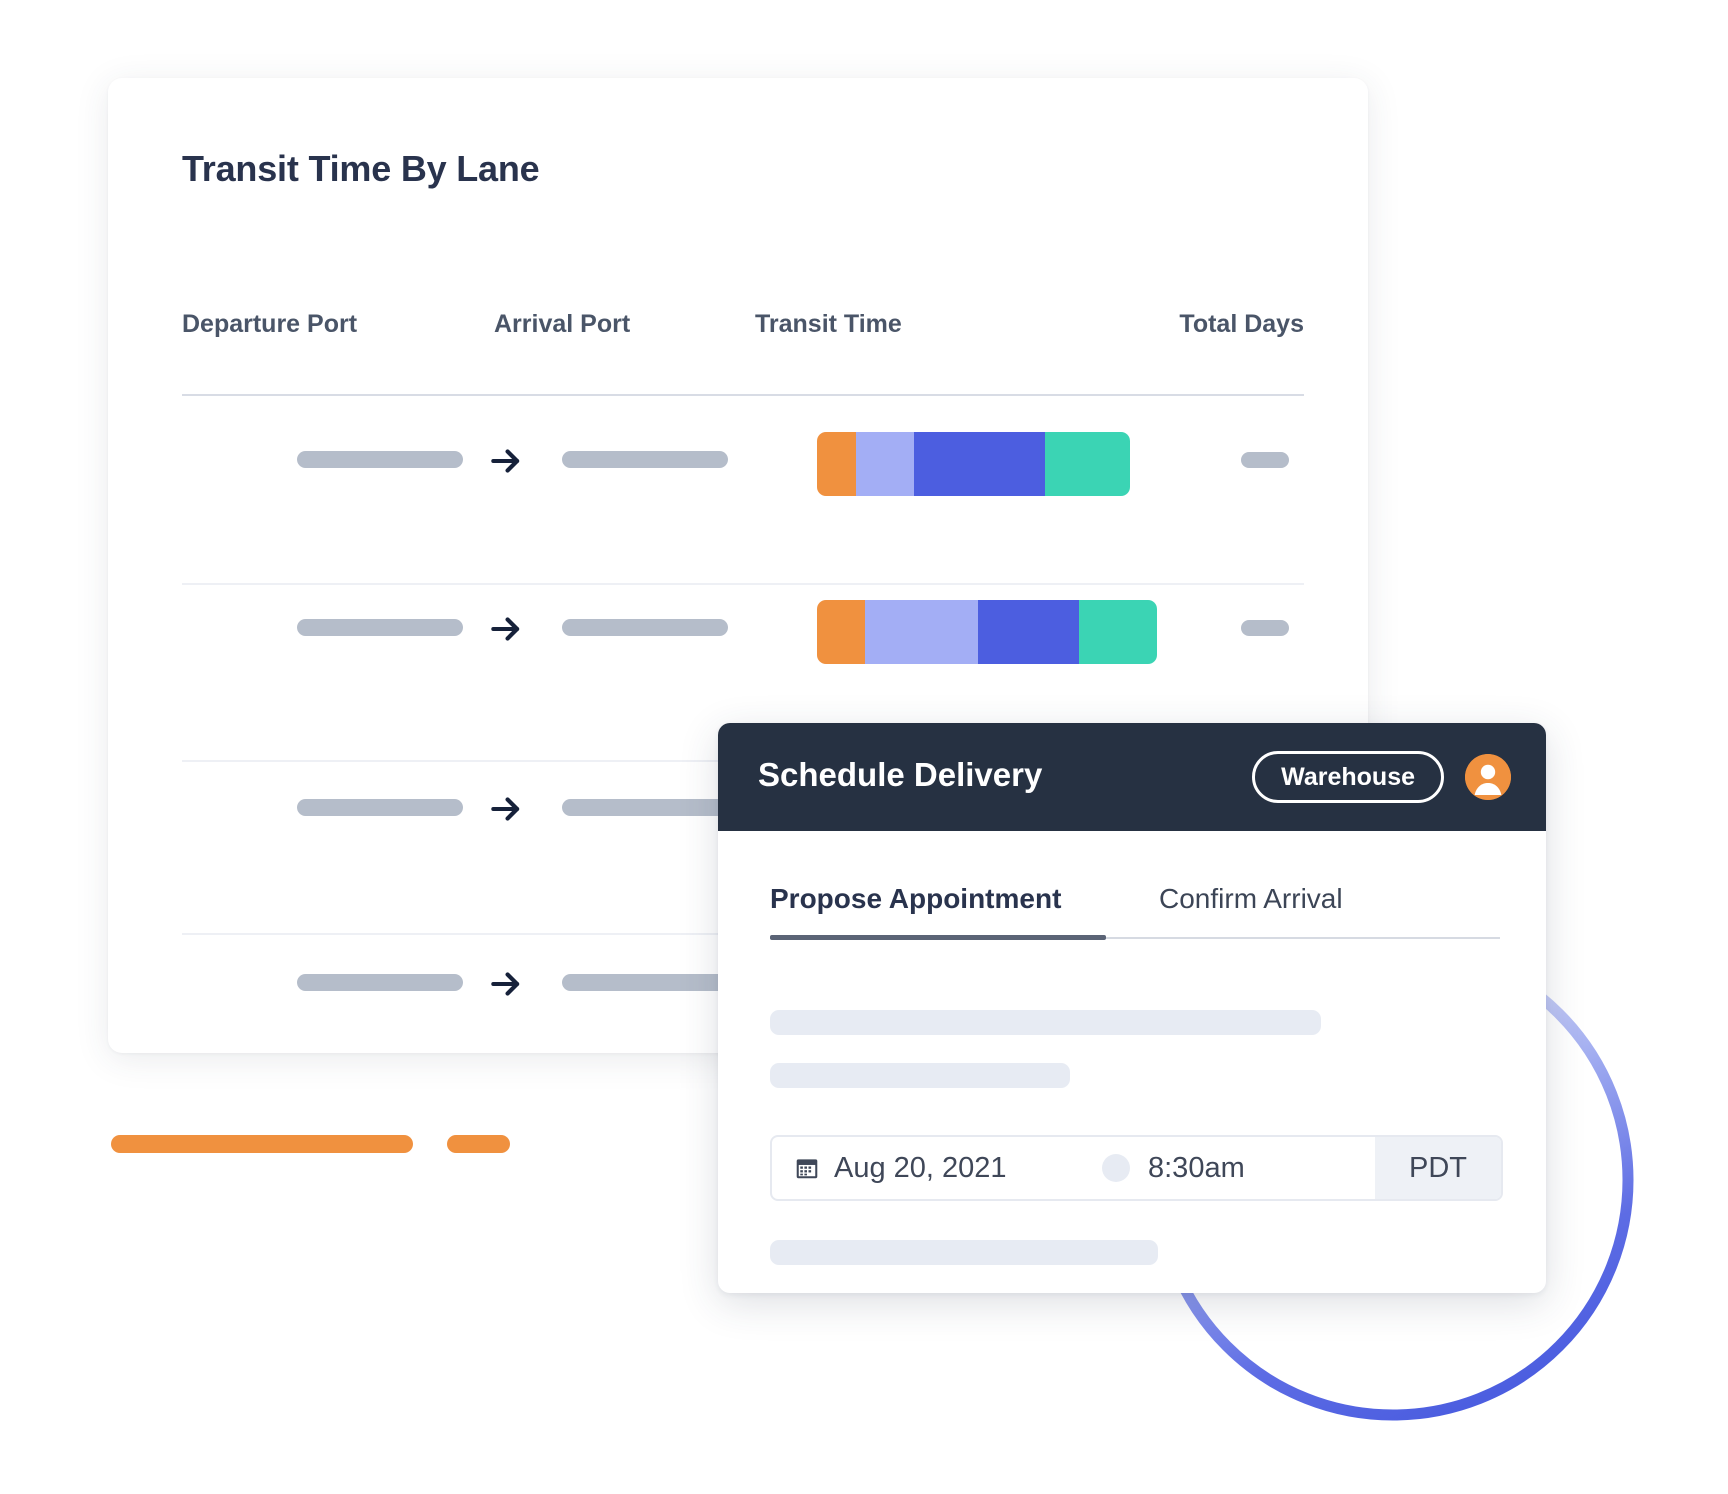 This screenshot has height=1494, width=1728. I want to click on time-value: 8:30am, so click(1196, 1167).